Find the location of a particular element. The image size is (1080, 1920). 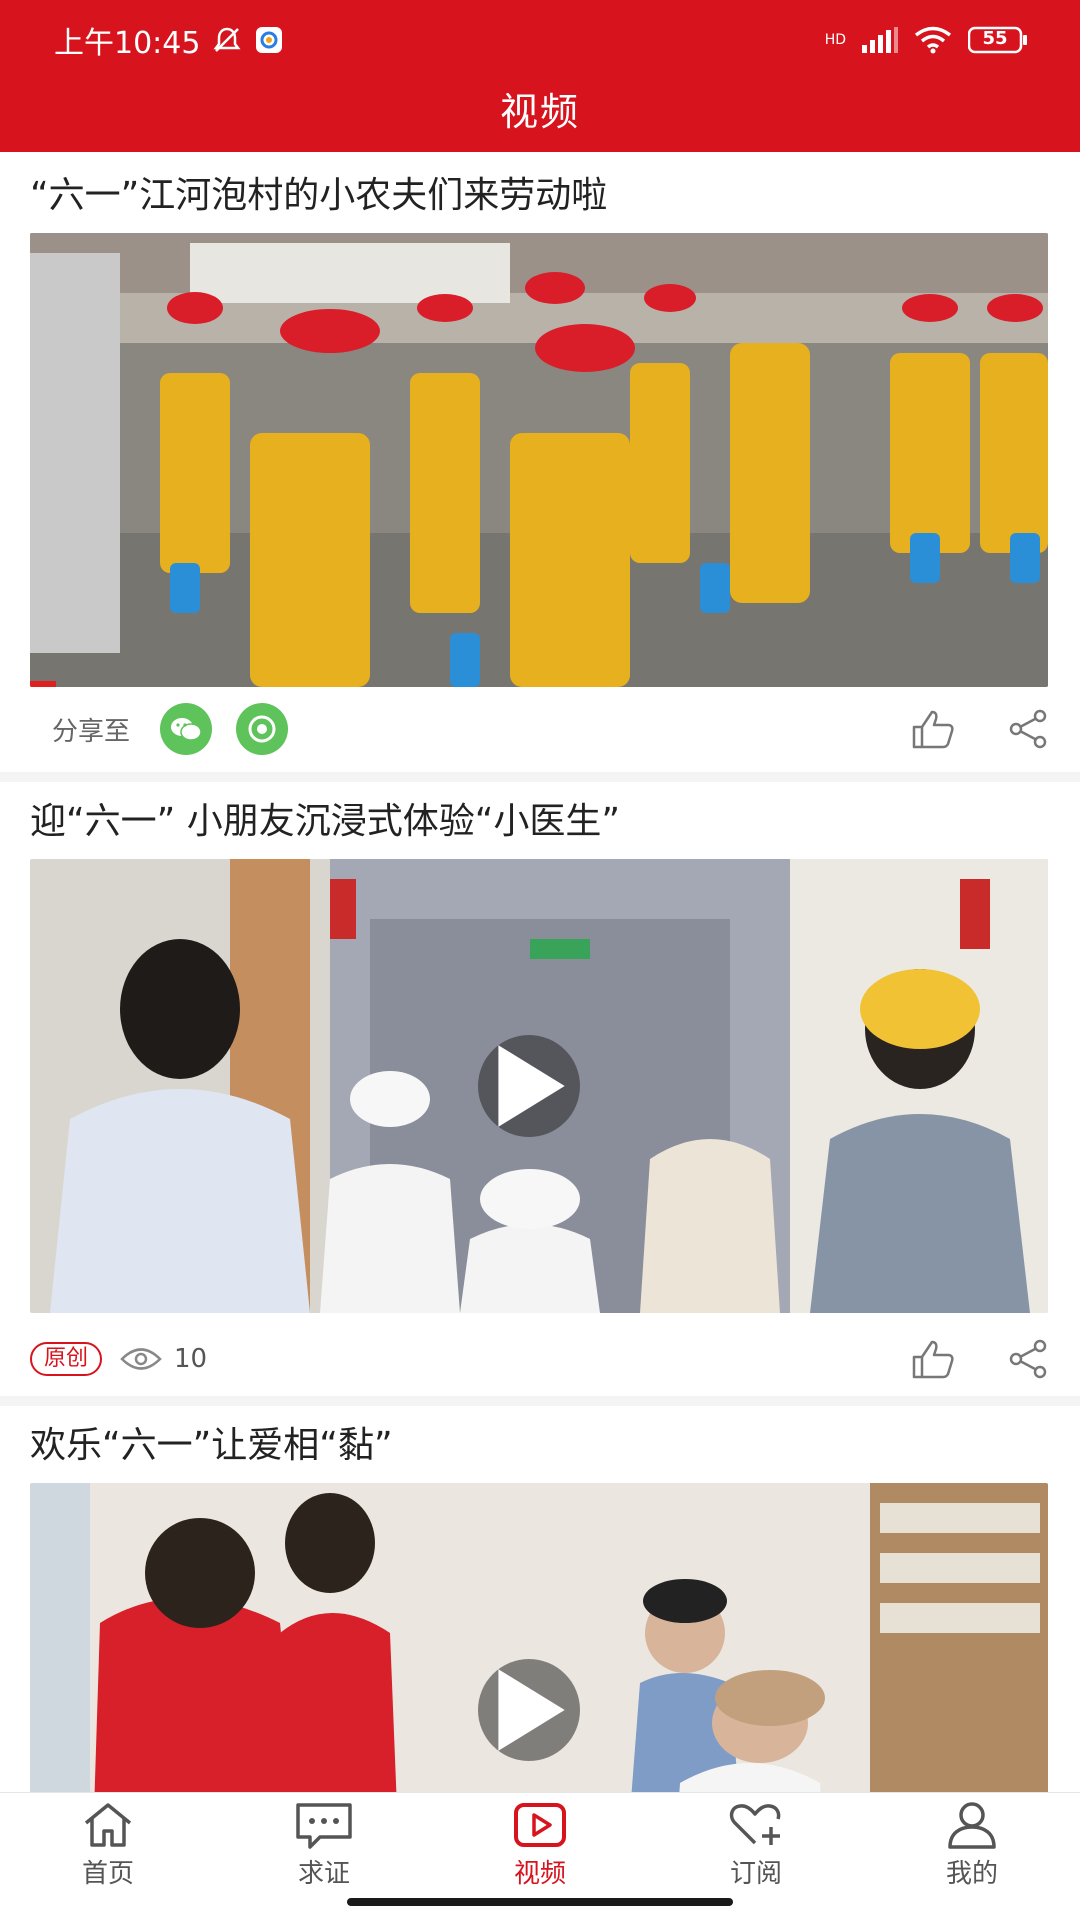

app-header: 上午10:45 HD 55 视频 is located at coordinates (540, 76).